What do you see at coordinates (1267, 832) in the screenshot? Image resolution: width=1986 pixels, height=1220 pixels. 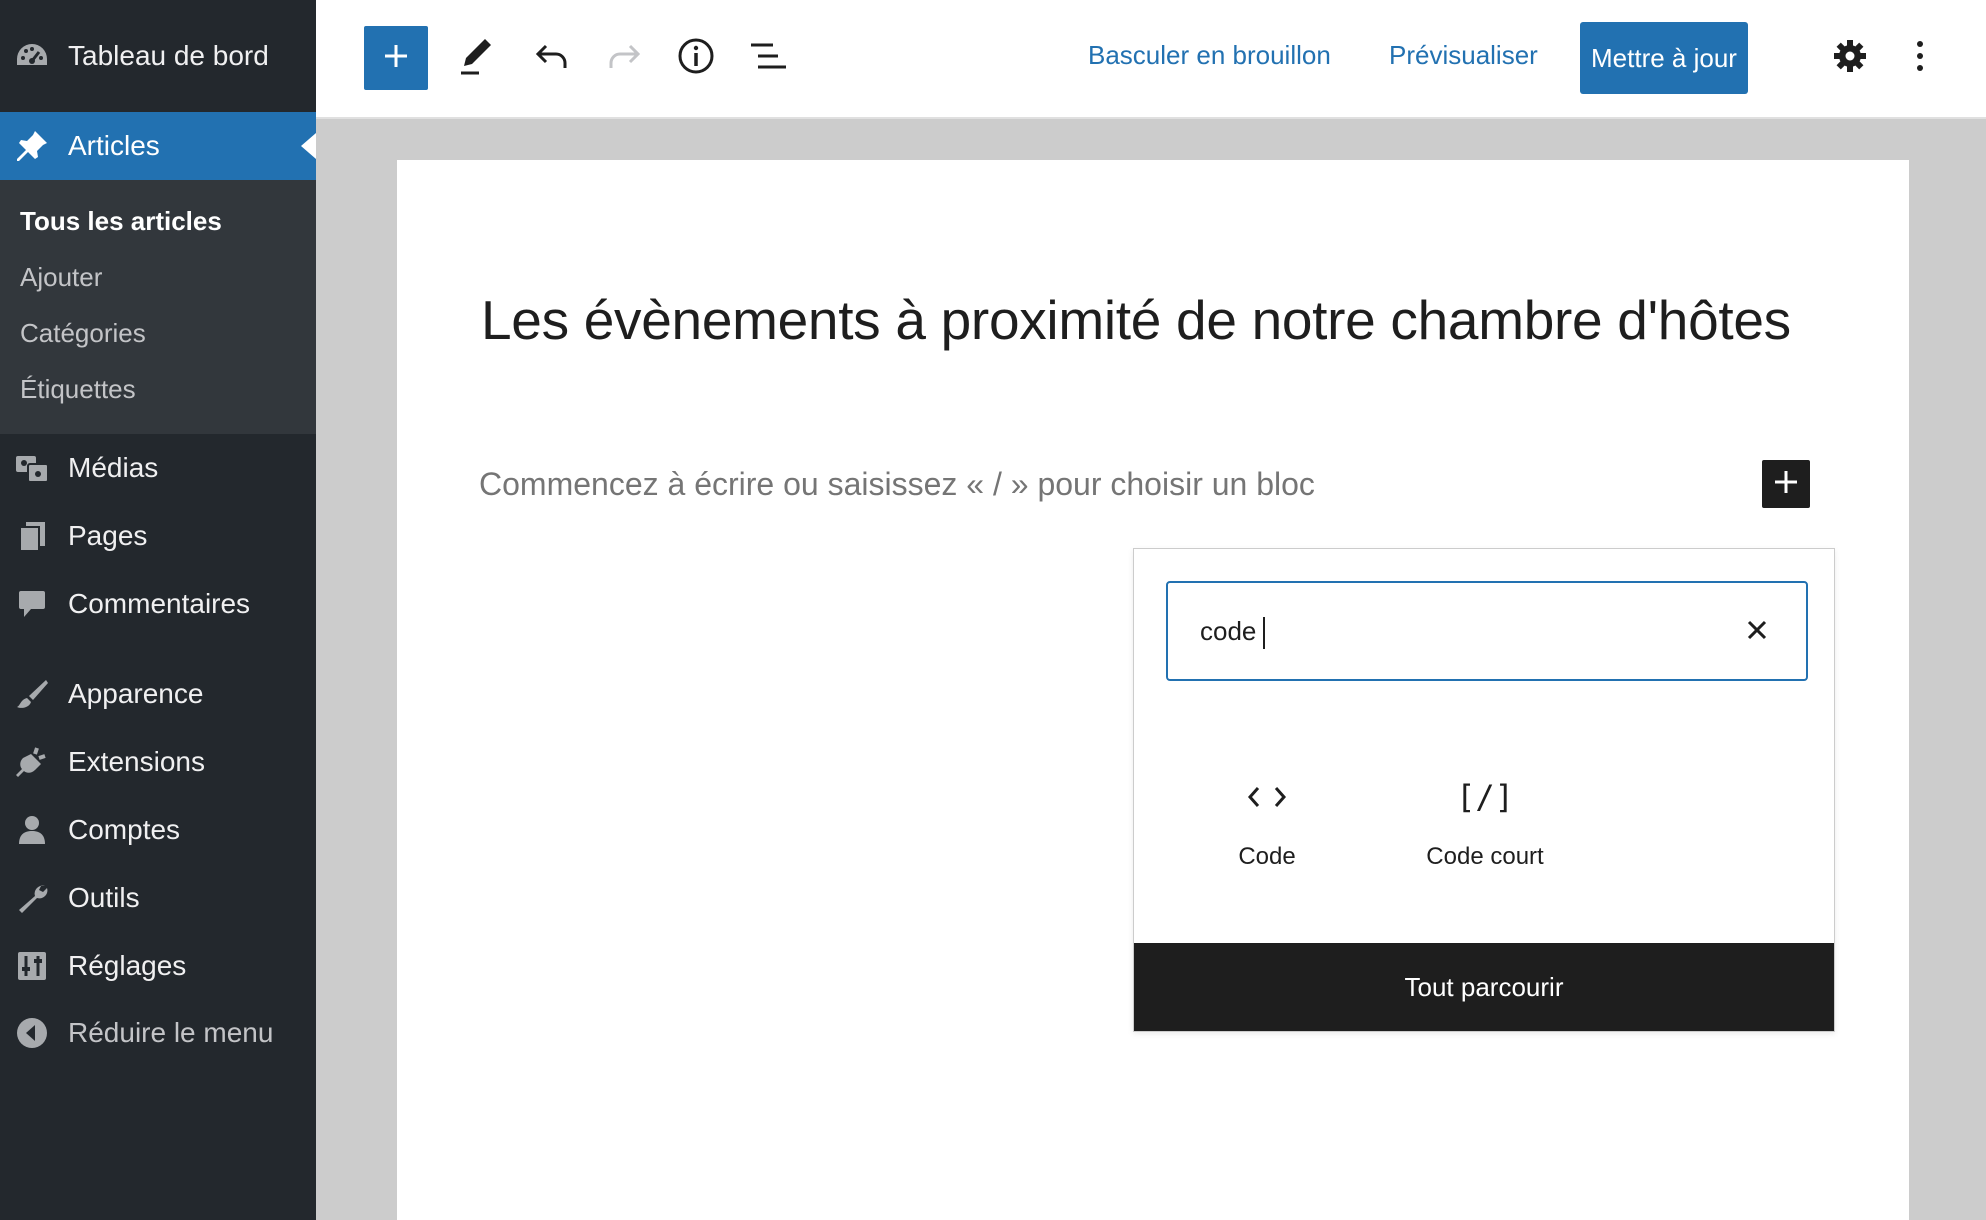 I see `block-result-code: Code` at bounding box center [1267, 832].